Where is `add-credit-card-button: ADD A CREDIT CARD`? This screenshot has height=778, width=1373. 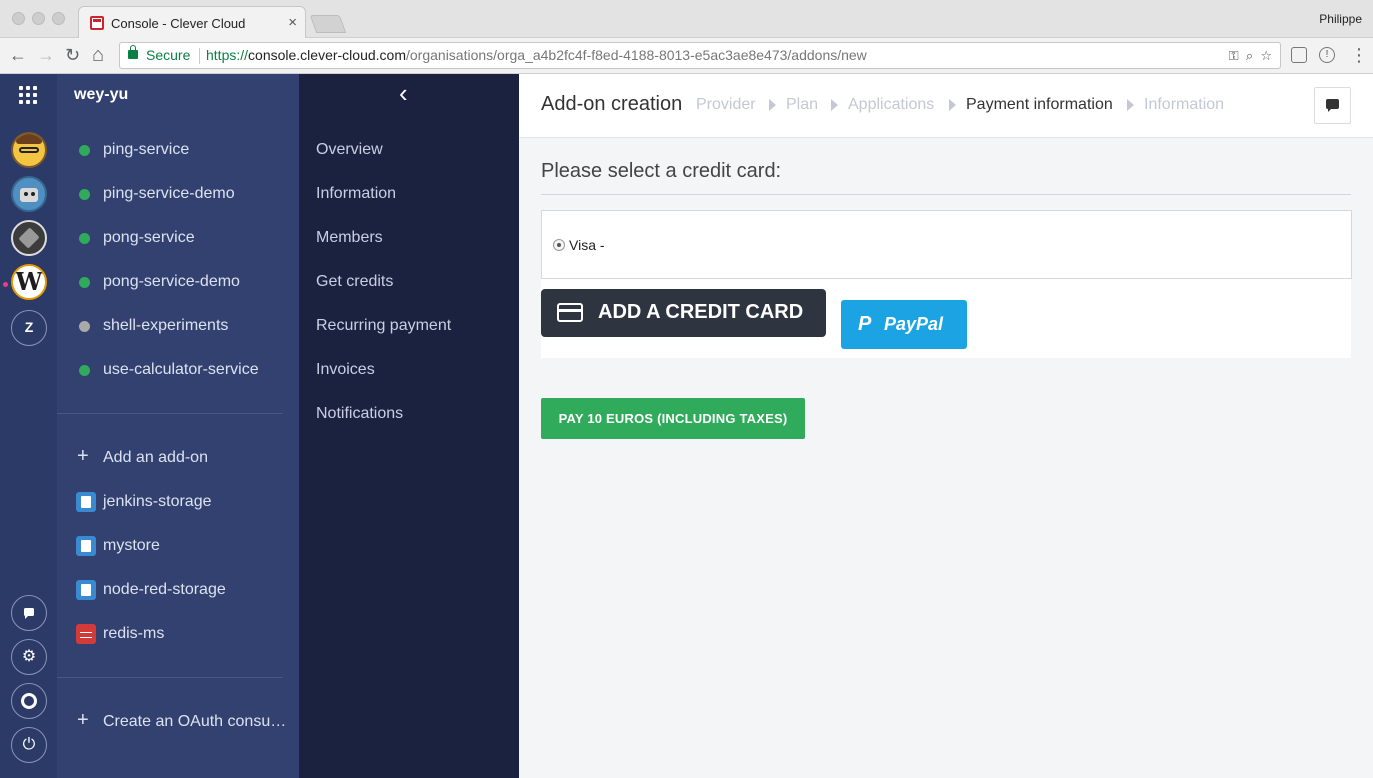 add-credit-card-button: ADD A CREDIT CARD is located at coordinates (683, 313).